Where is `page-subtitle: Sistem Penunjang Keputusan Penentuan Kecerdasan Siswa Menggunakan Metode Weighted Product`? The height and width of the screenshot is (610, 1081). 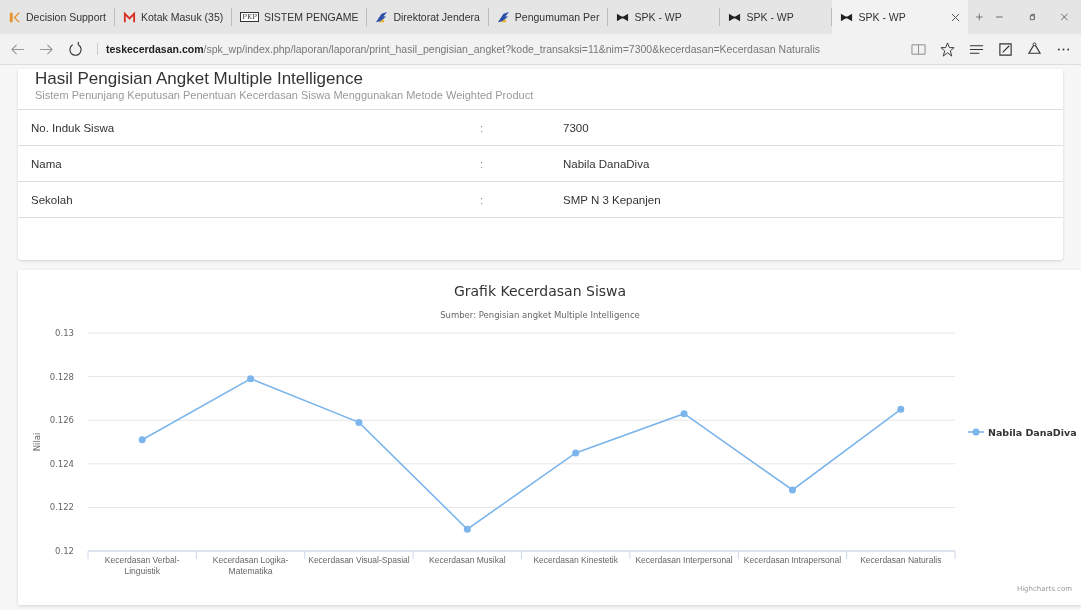 page-subtitle: Sistem Penunjang Keputusan Penentuan Kecerdasan Siswa Menggunakan Metode Weighted Product is located at coordinates (285, 95).